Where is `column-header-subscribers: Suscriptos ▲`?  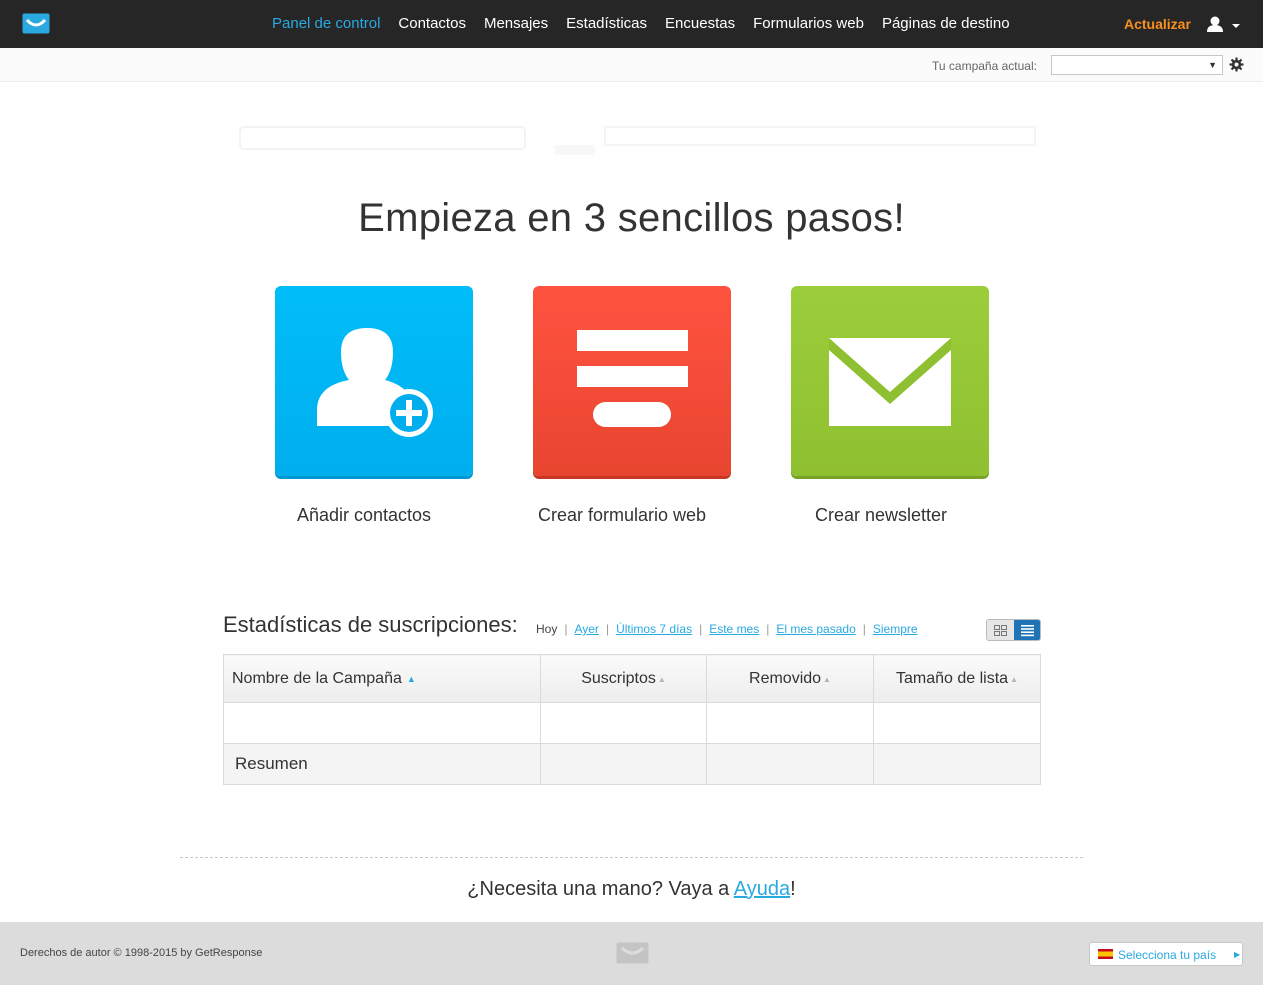
column-header-subscribers: Suscriptos ▲ is located at coordinates (623, 678).